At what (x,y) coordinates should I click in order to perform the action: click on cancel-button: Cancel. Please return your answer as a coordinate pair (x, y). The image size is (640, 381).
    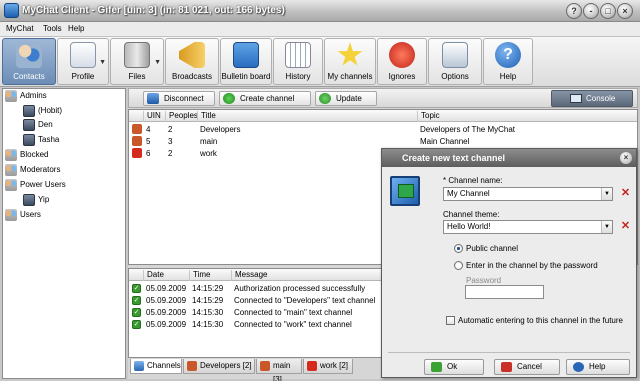
    Looking at the image, I should click on (527, 367).